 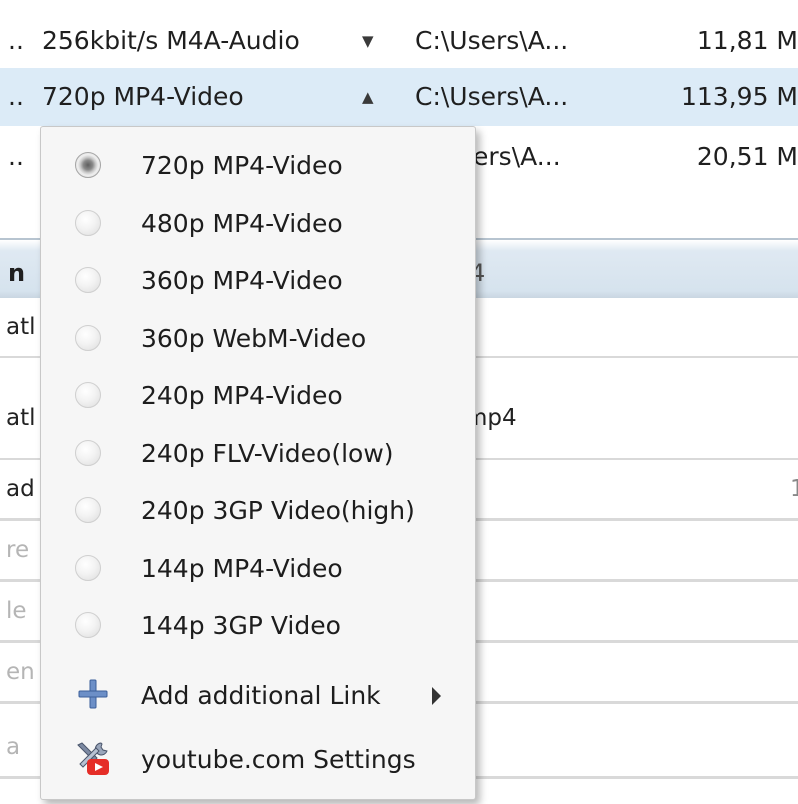 I want to click on plus-icon, so click(x=93, y=694).